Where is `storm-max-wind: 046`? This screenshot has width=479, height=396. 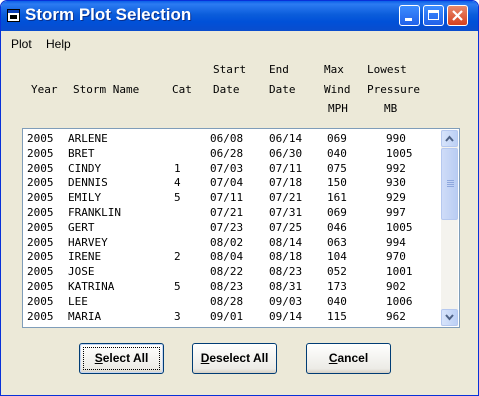
storm-max-wind: 046 is located at coordinates (337, 227).